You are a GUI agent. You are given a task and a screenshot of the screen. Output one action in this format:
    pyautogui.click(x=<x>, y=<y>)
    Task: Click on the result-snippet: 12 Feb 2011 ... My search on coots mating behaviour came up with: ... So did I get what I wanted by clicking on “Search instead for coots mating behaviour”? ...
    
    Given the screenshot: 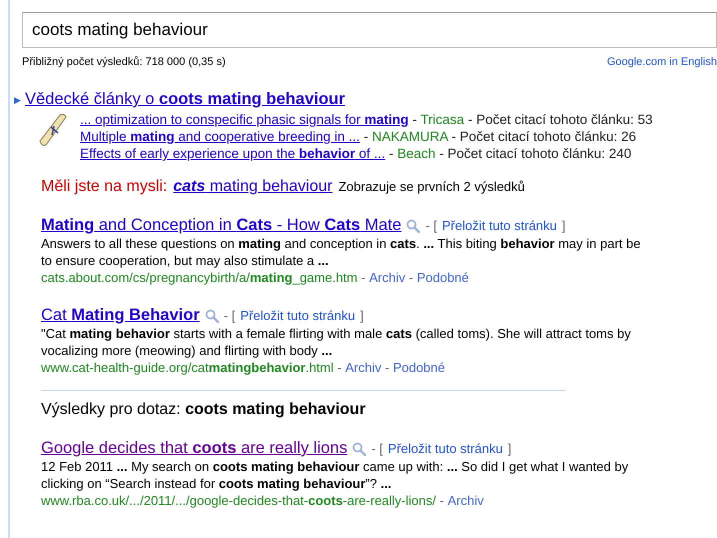 What is the action you would take?
    pyautogui.click(x=335, y=475)
    